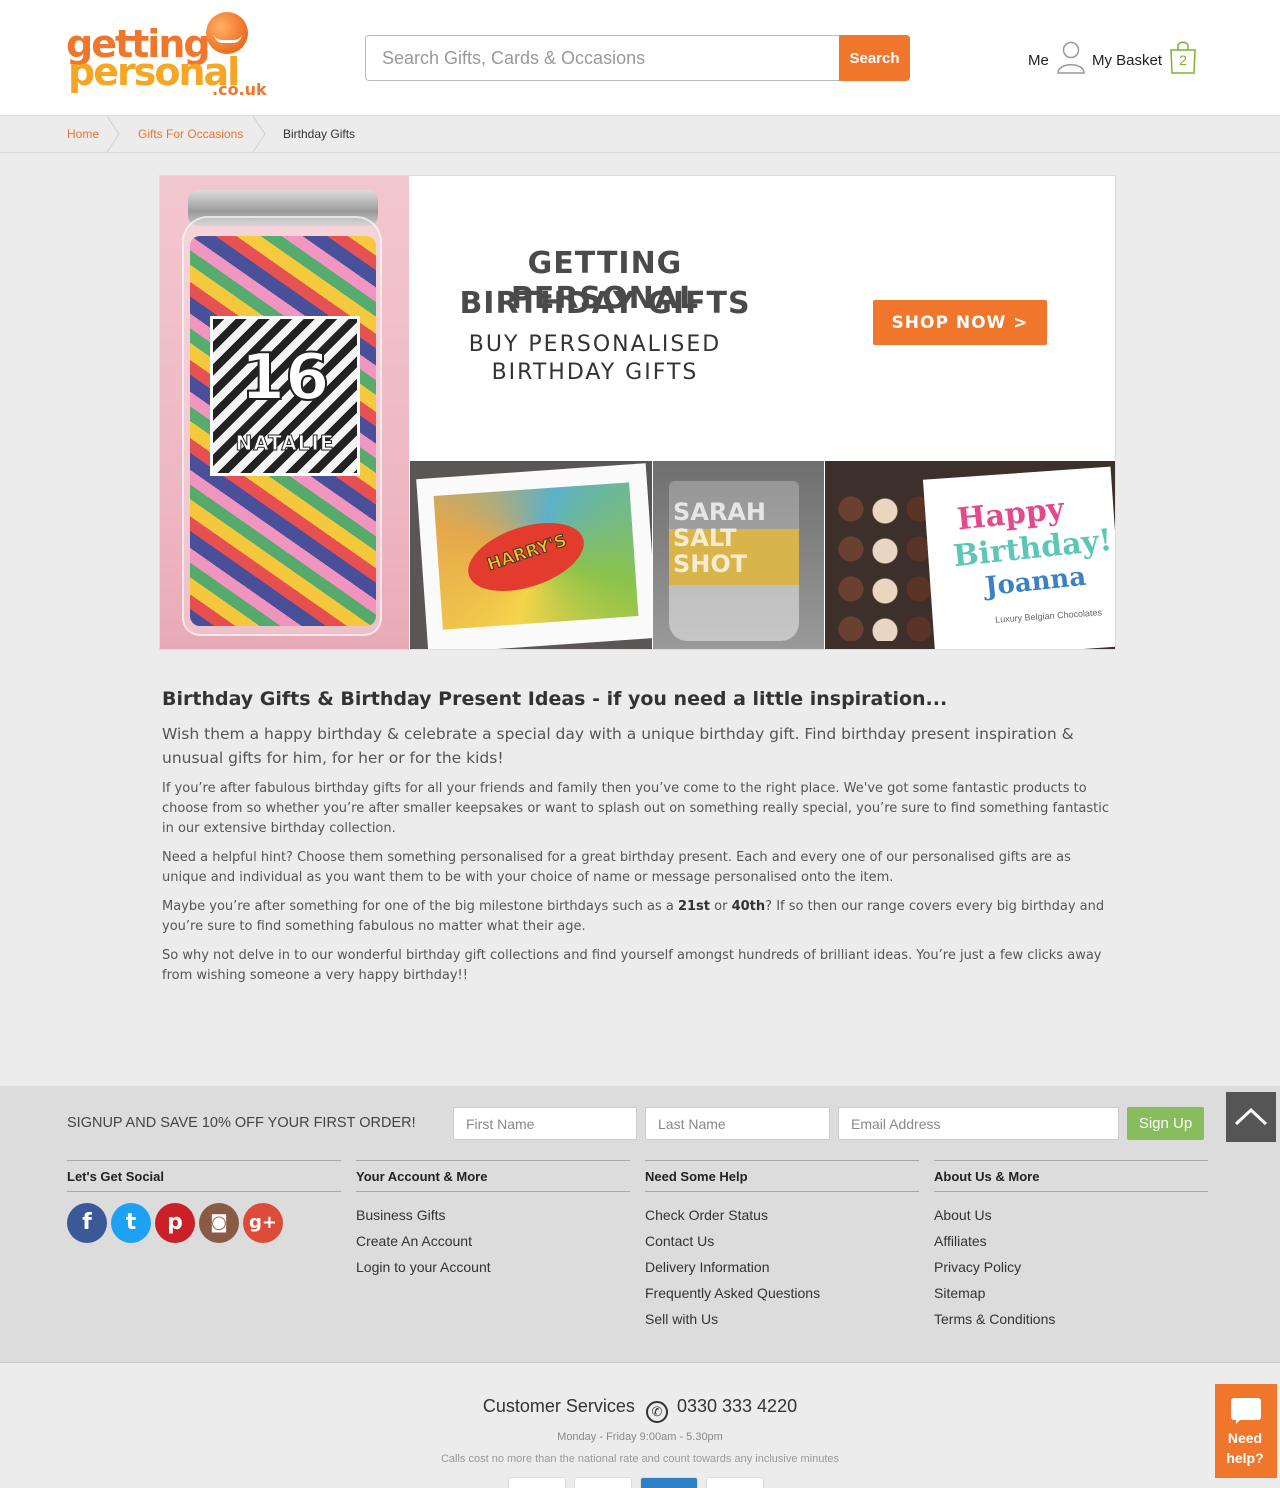 This screenshot has height=1488, width=1280. I want to click on need-help-line1: Need, so click(1245, 1438).